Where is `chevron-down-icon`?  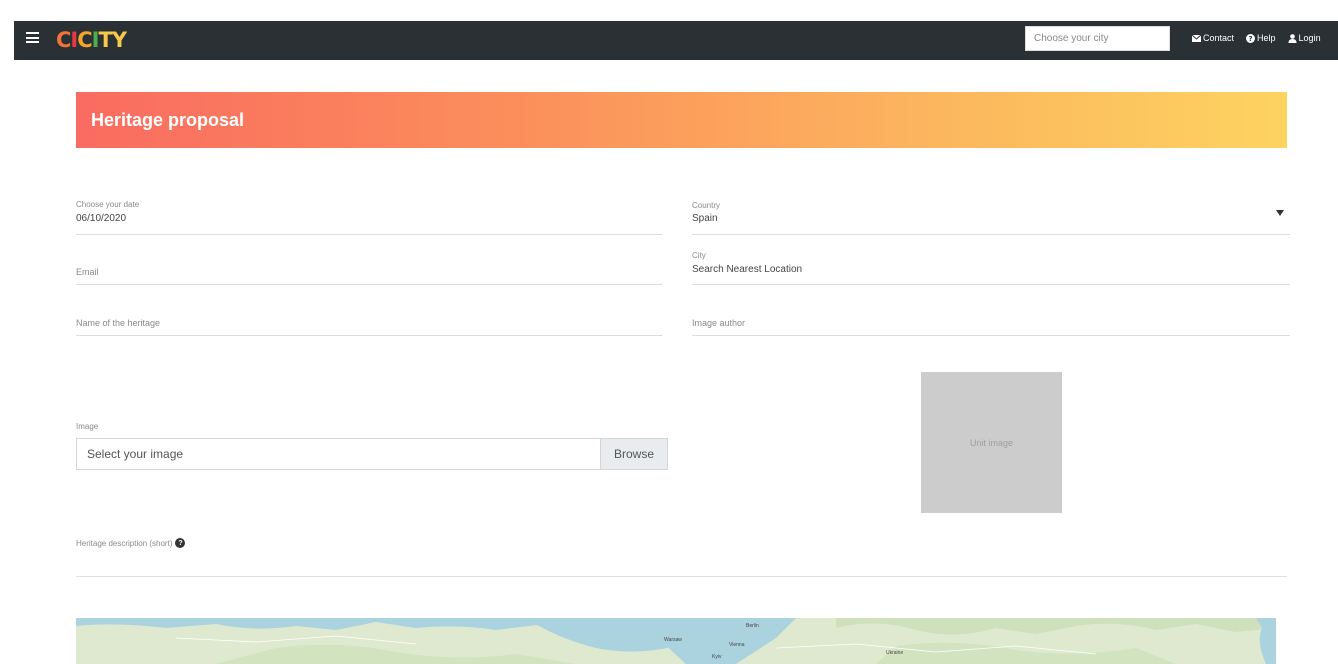
chevron-down-icon is located at coordinates (1280, 213).